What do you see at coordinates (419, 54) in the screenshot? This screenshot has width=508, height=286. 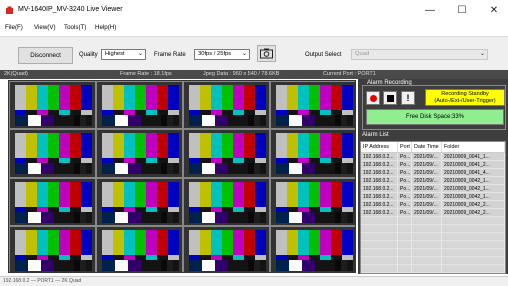 I see `output-select: Quad ⌄` at bounding box center [419, 54].